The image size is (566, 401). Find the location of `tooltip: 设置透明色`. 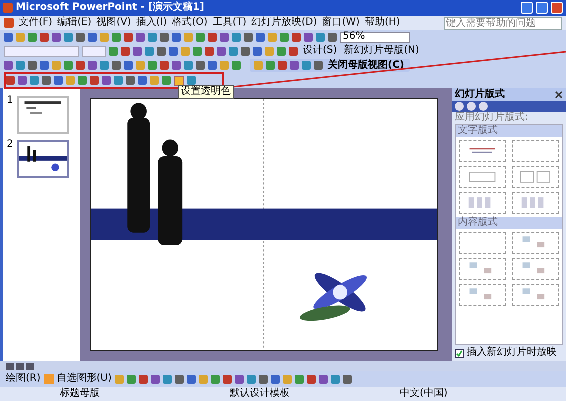

tooltip: 设置透明色 is located at coordinates (206, 92).